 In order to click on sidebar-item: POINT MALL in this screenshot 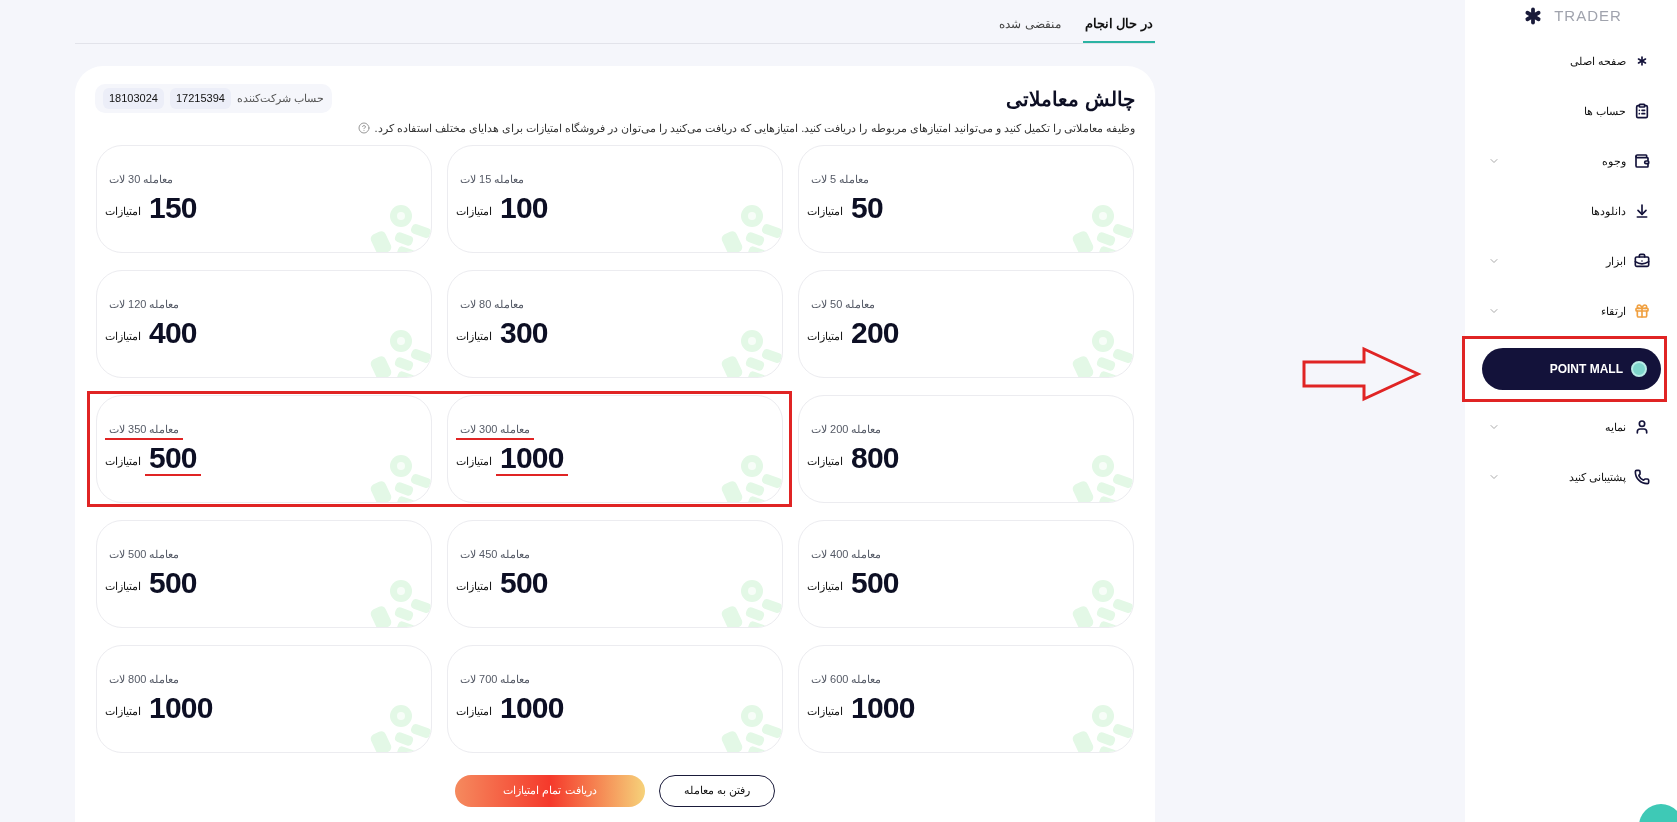, I will do `click(1571, 369)`.